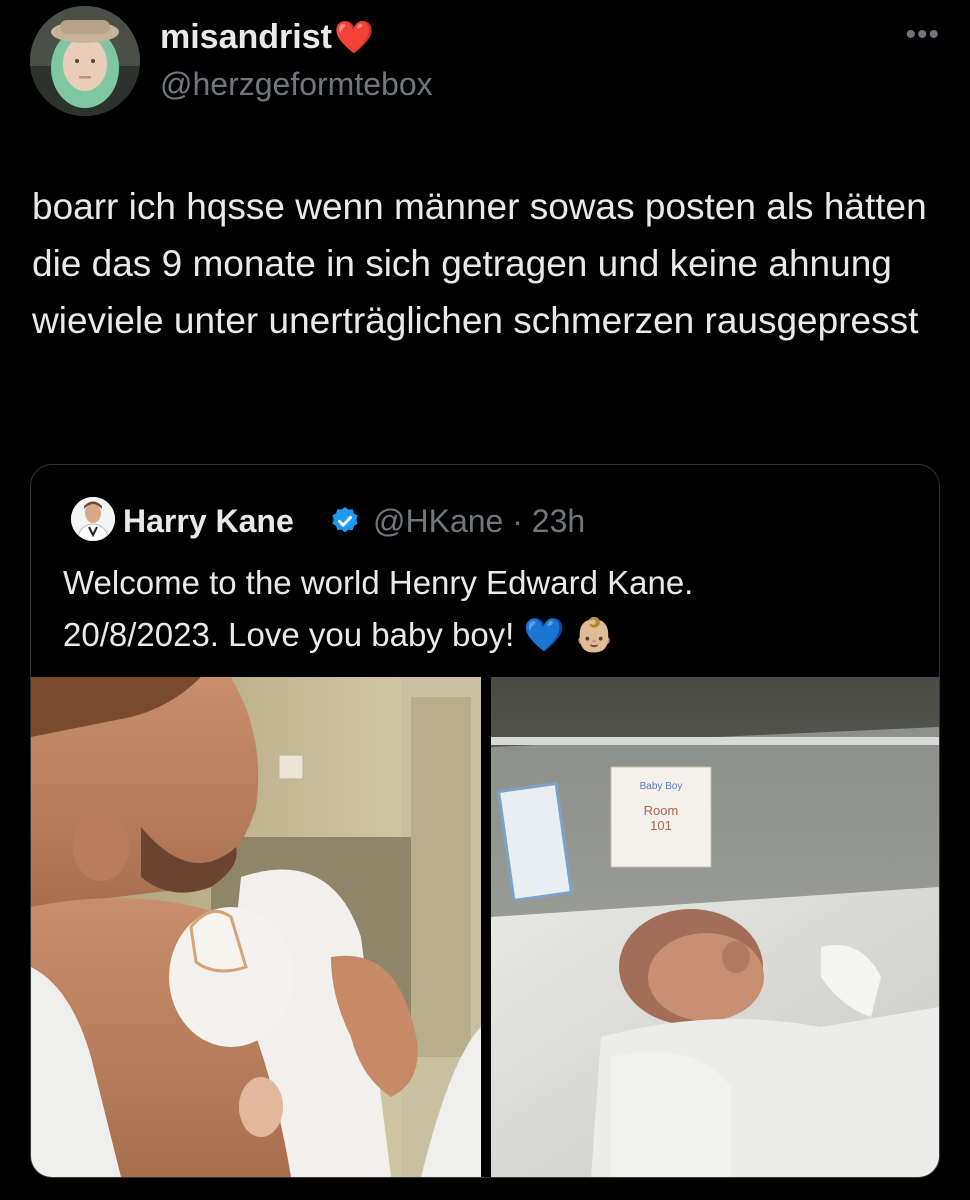 This screenshot has width=970, height=1200. Describe the element at coordinates (246, 37) in the screenshot. I see `author-name-text: misandrist` at that location.